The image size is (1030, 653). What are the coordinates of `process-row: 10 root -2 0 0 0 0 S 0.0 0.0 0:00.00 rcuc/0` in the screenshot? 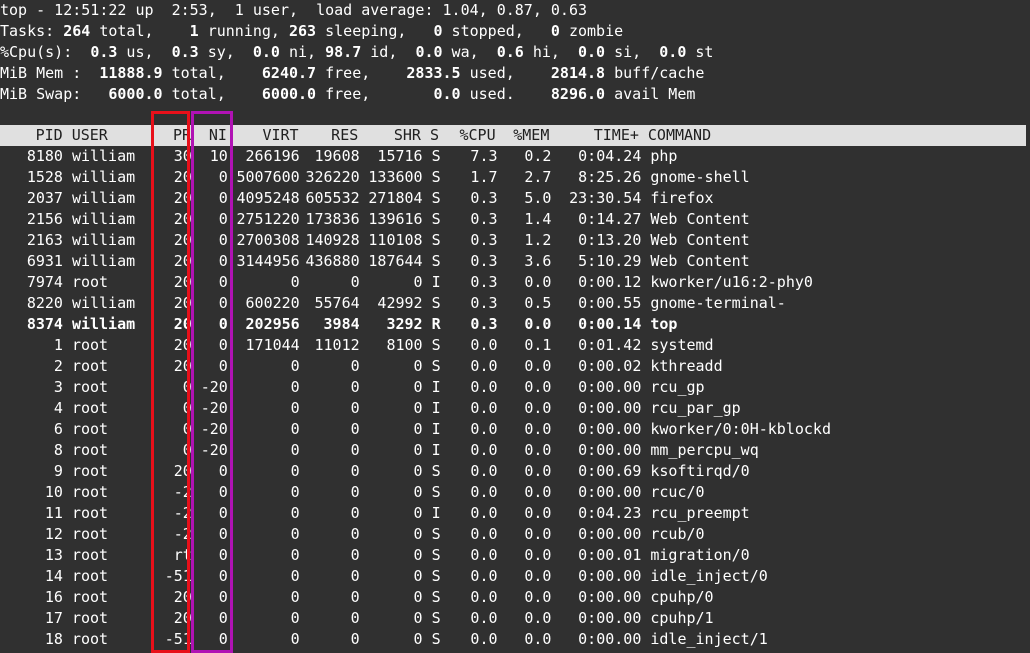 It's located at (515, 492).